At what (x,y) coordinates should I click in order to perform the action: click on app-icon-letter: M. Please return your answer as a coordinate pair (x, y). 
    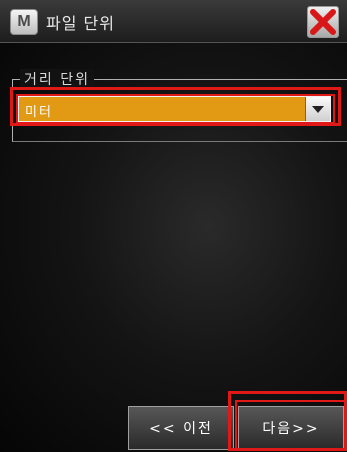
    Looking at the image, I should click on (24, 21).